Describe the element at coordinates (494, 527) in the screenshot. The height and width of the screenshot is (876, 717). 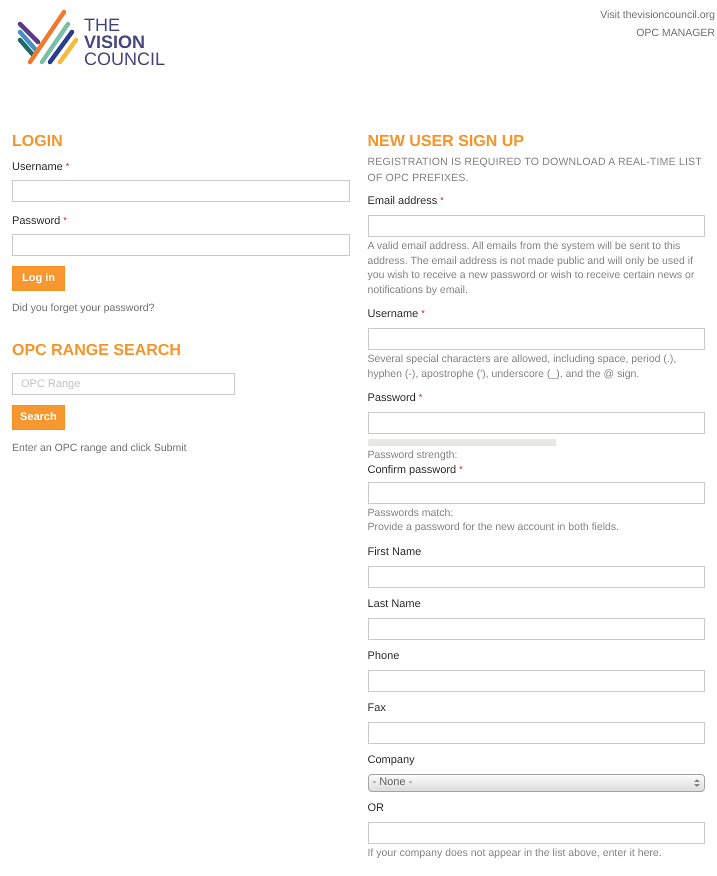
I see `help-text: Provide a password for the new account in both fields.` at that location.